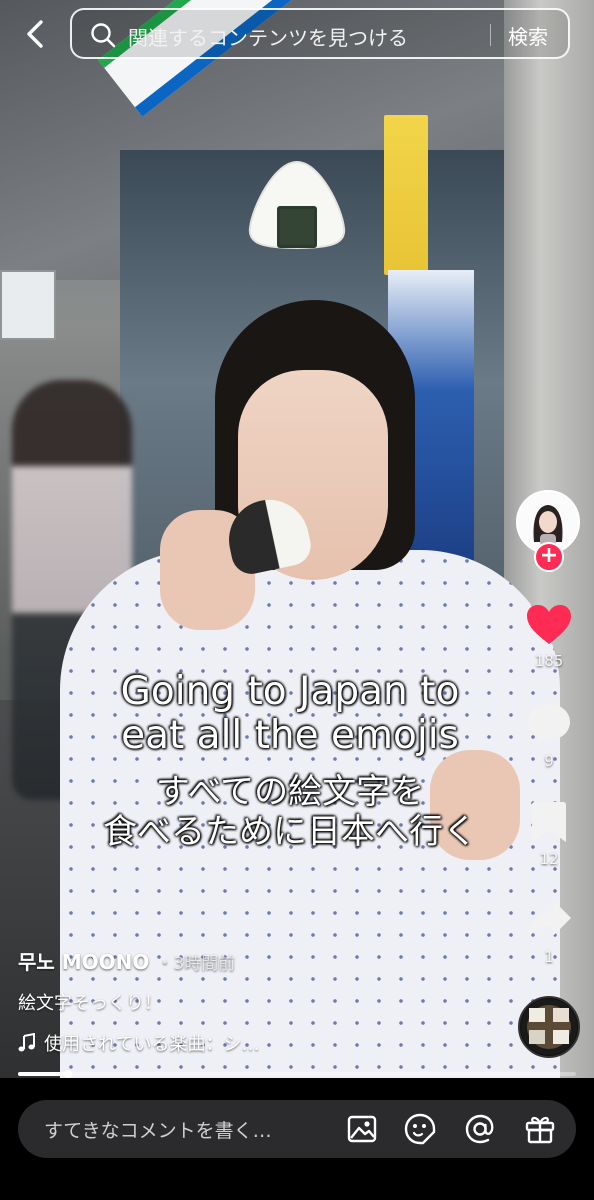 This screenshot has width=594, height=1200. I want to click on rice-ball-emoji-icon, so click(297, 205).